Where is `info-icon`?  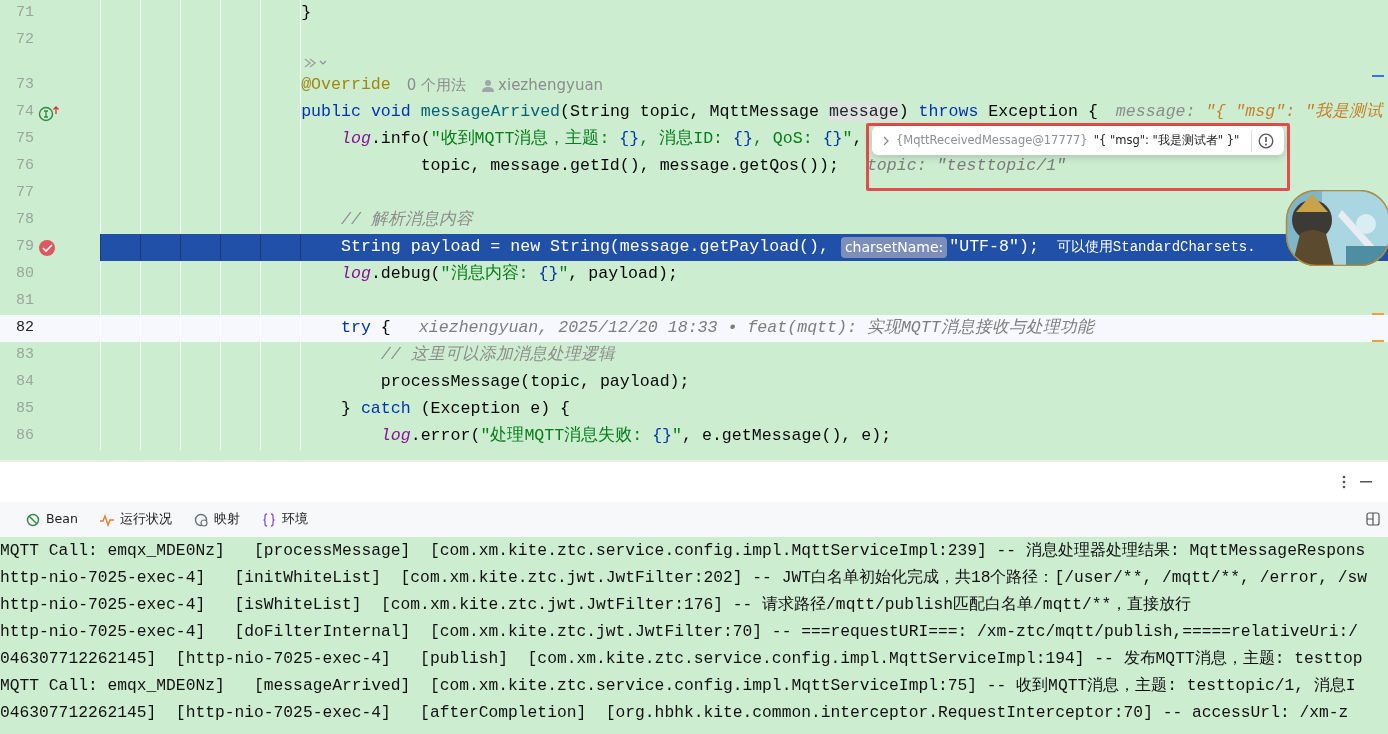 info-icon is located at coordinates (1266, 140).